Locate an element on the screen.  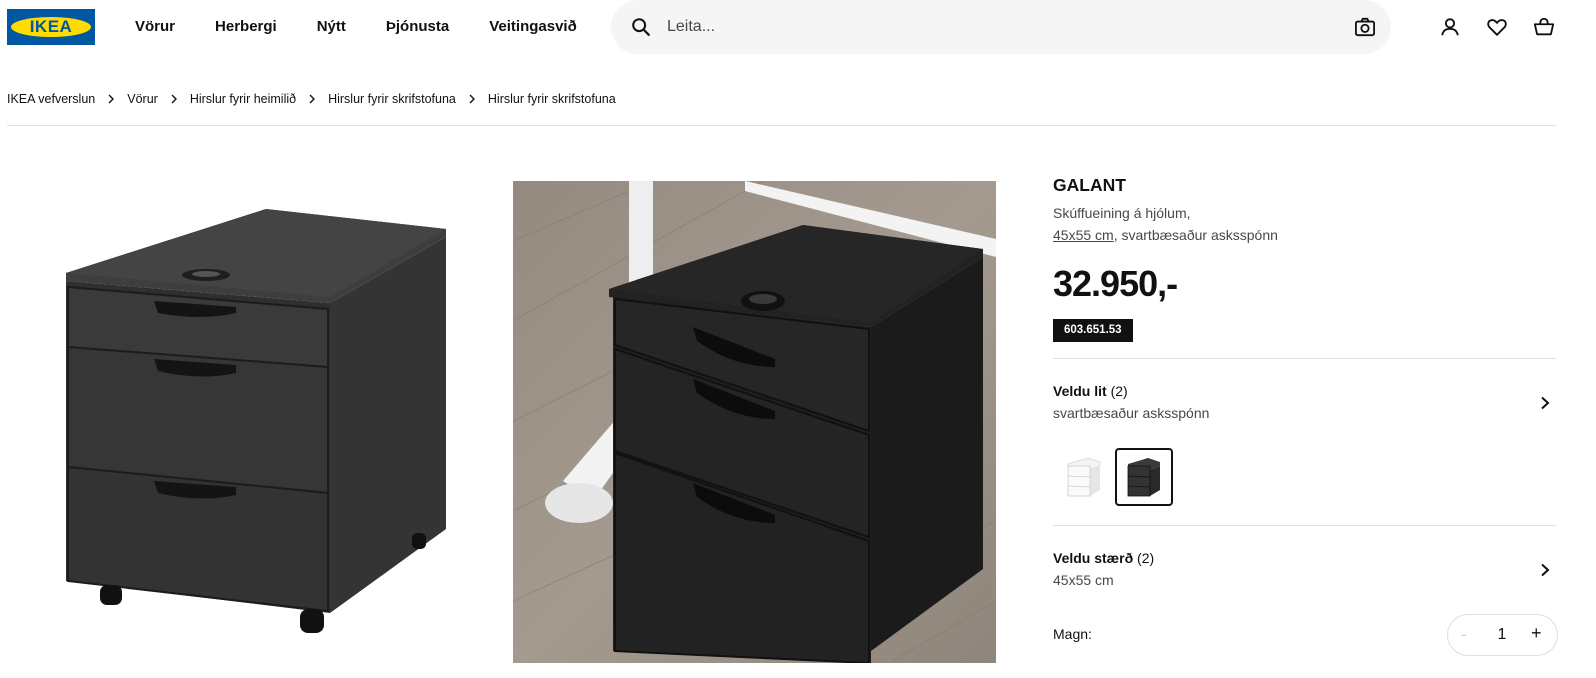
size-link: 45x55 cm is located at coordinates (1083, 235).